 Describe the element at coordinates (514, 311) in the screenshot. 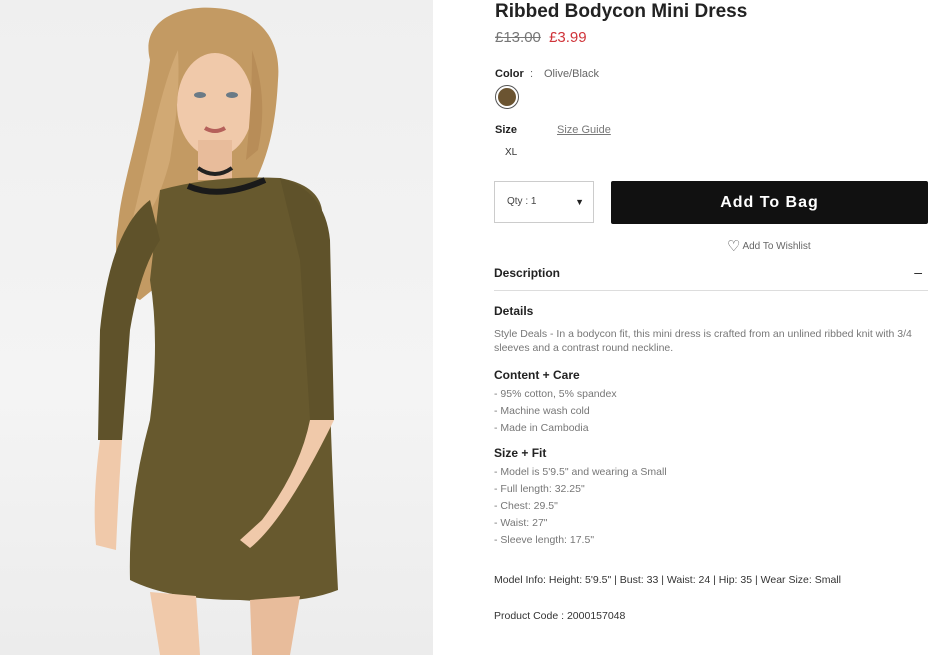

I see `details-title: Details` at that location.